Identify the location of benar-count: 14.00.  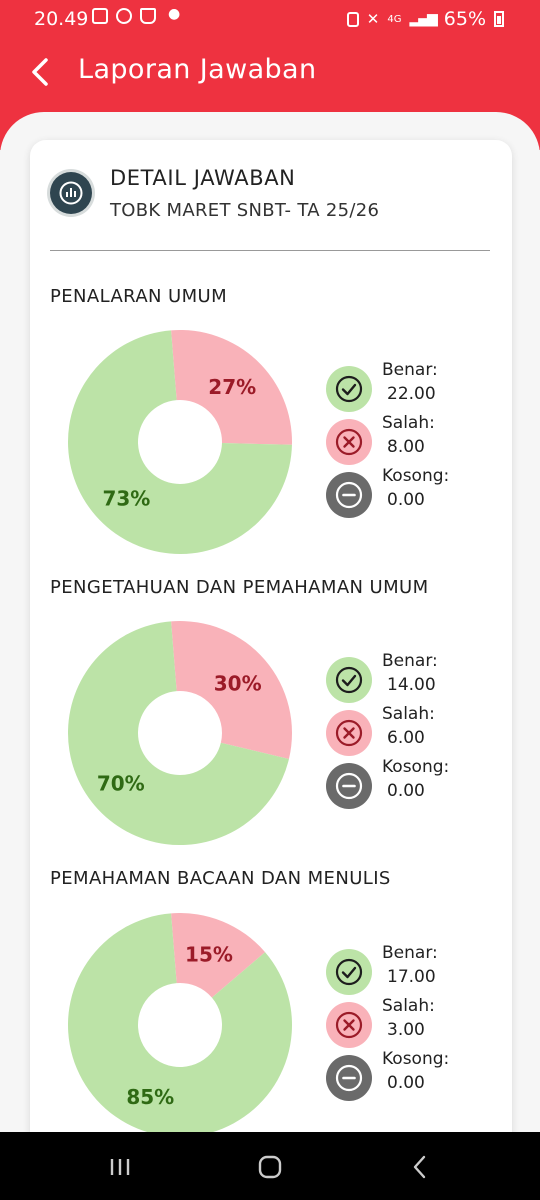
(411, 685).